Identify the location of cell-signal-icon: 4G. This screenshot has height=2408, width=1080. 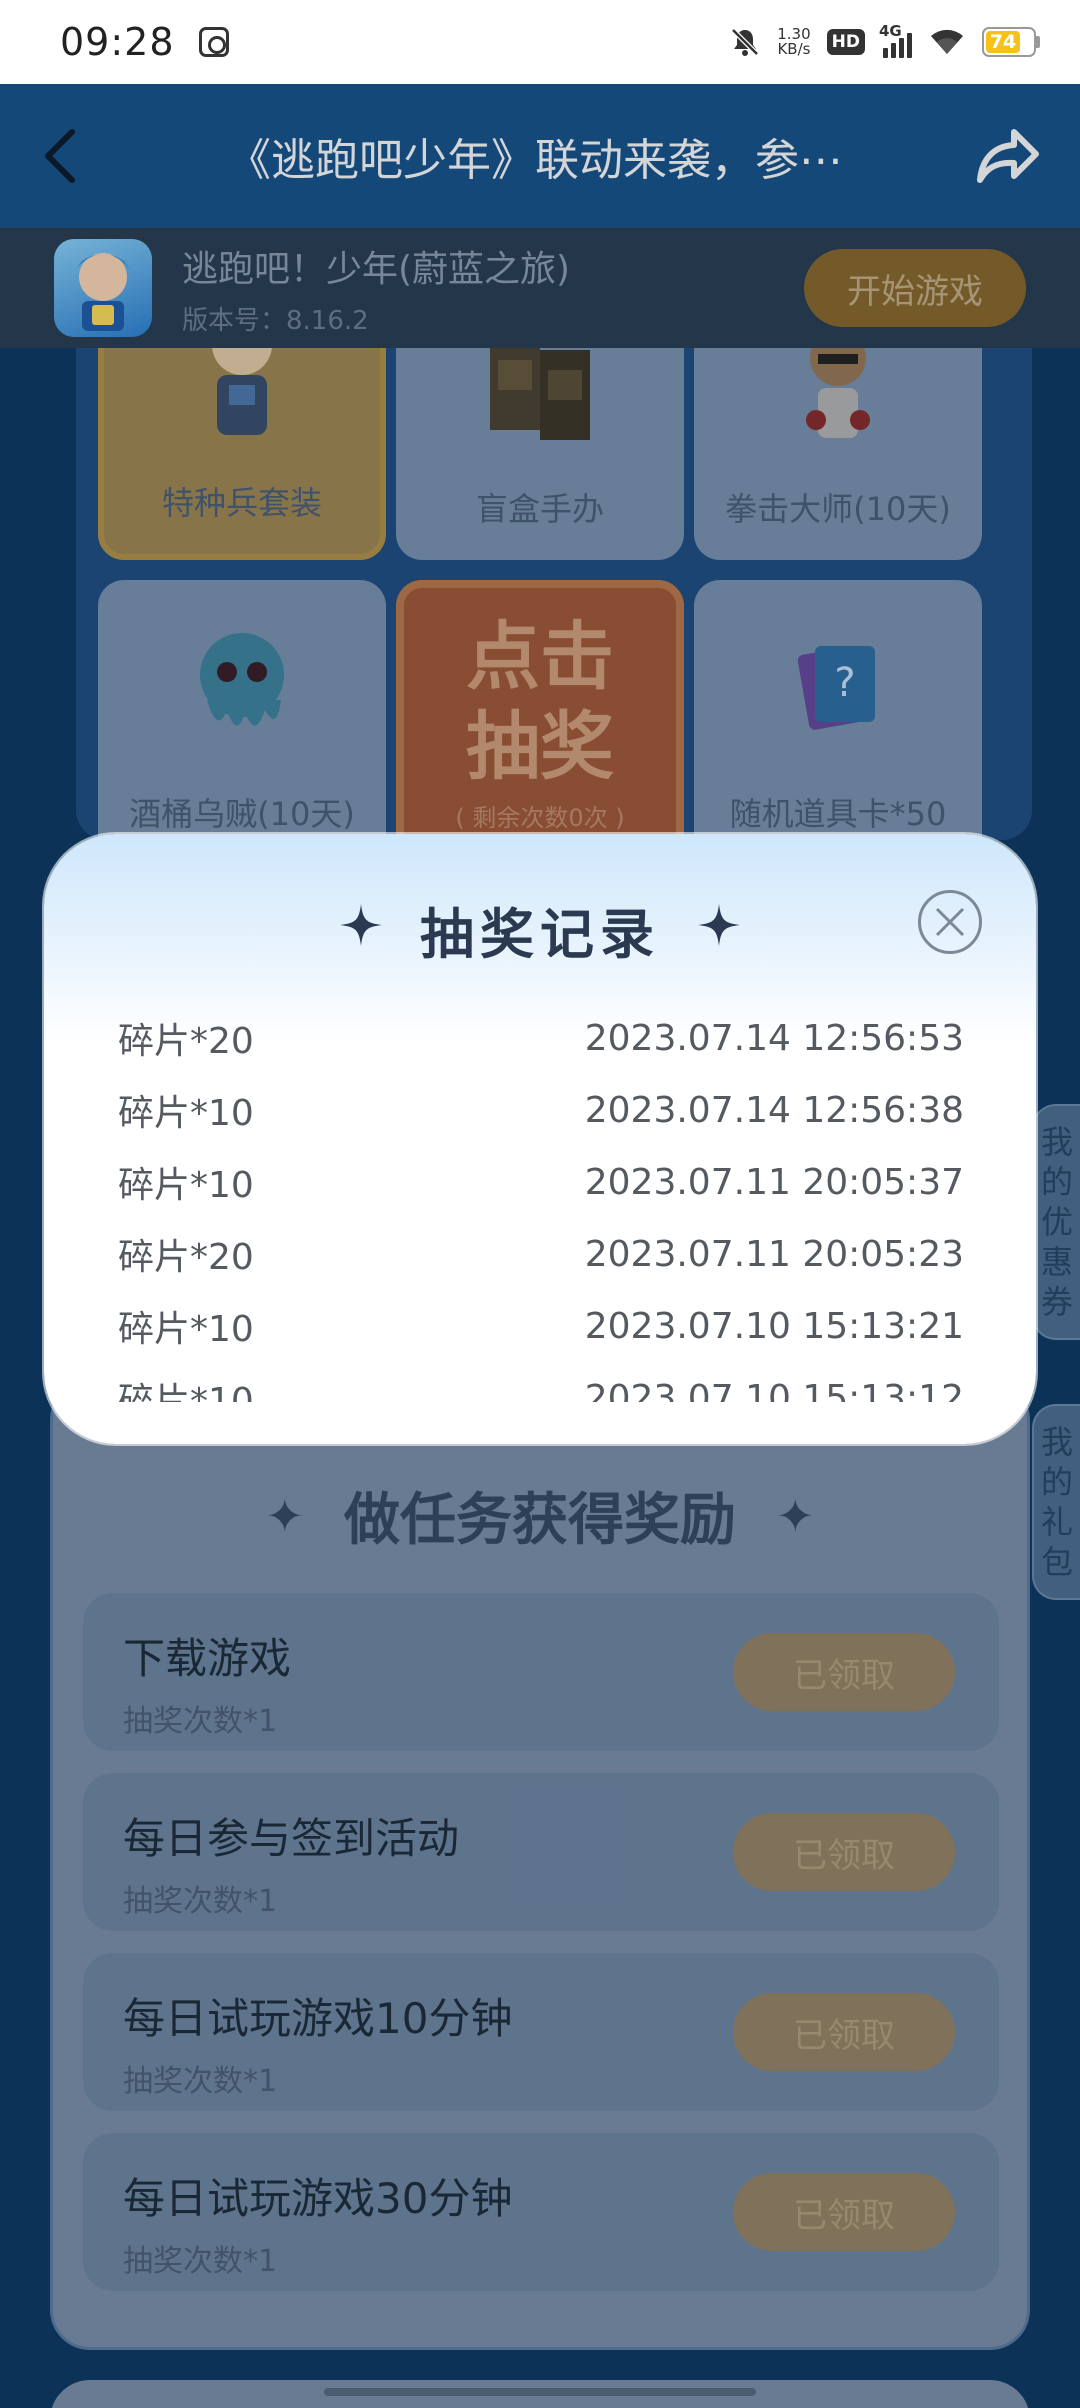
(895, 40).